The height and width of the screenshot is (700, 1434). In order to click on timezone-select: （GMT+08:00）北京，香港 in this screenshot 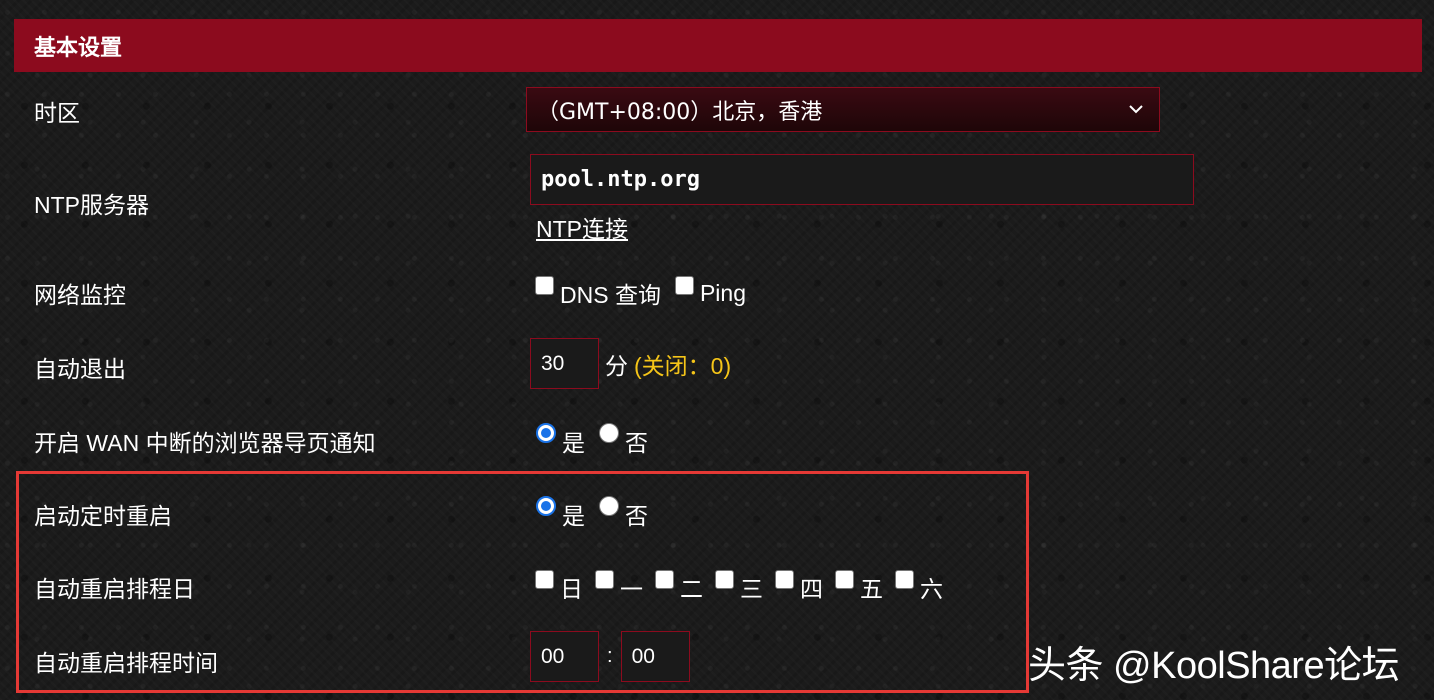, I will do `click(843, 109)`.